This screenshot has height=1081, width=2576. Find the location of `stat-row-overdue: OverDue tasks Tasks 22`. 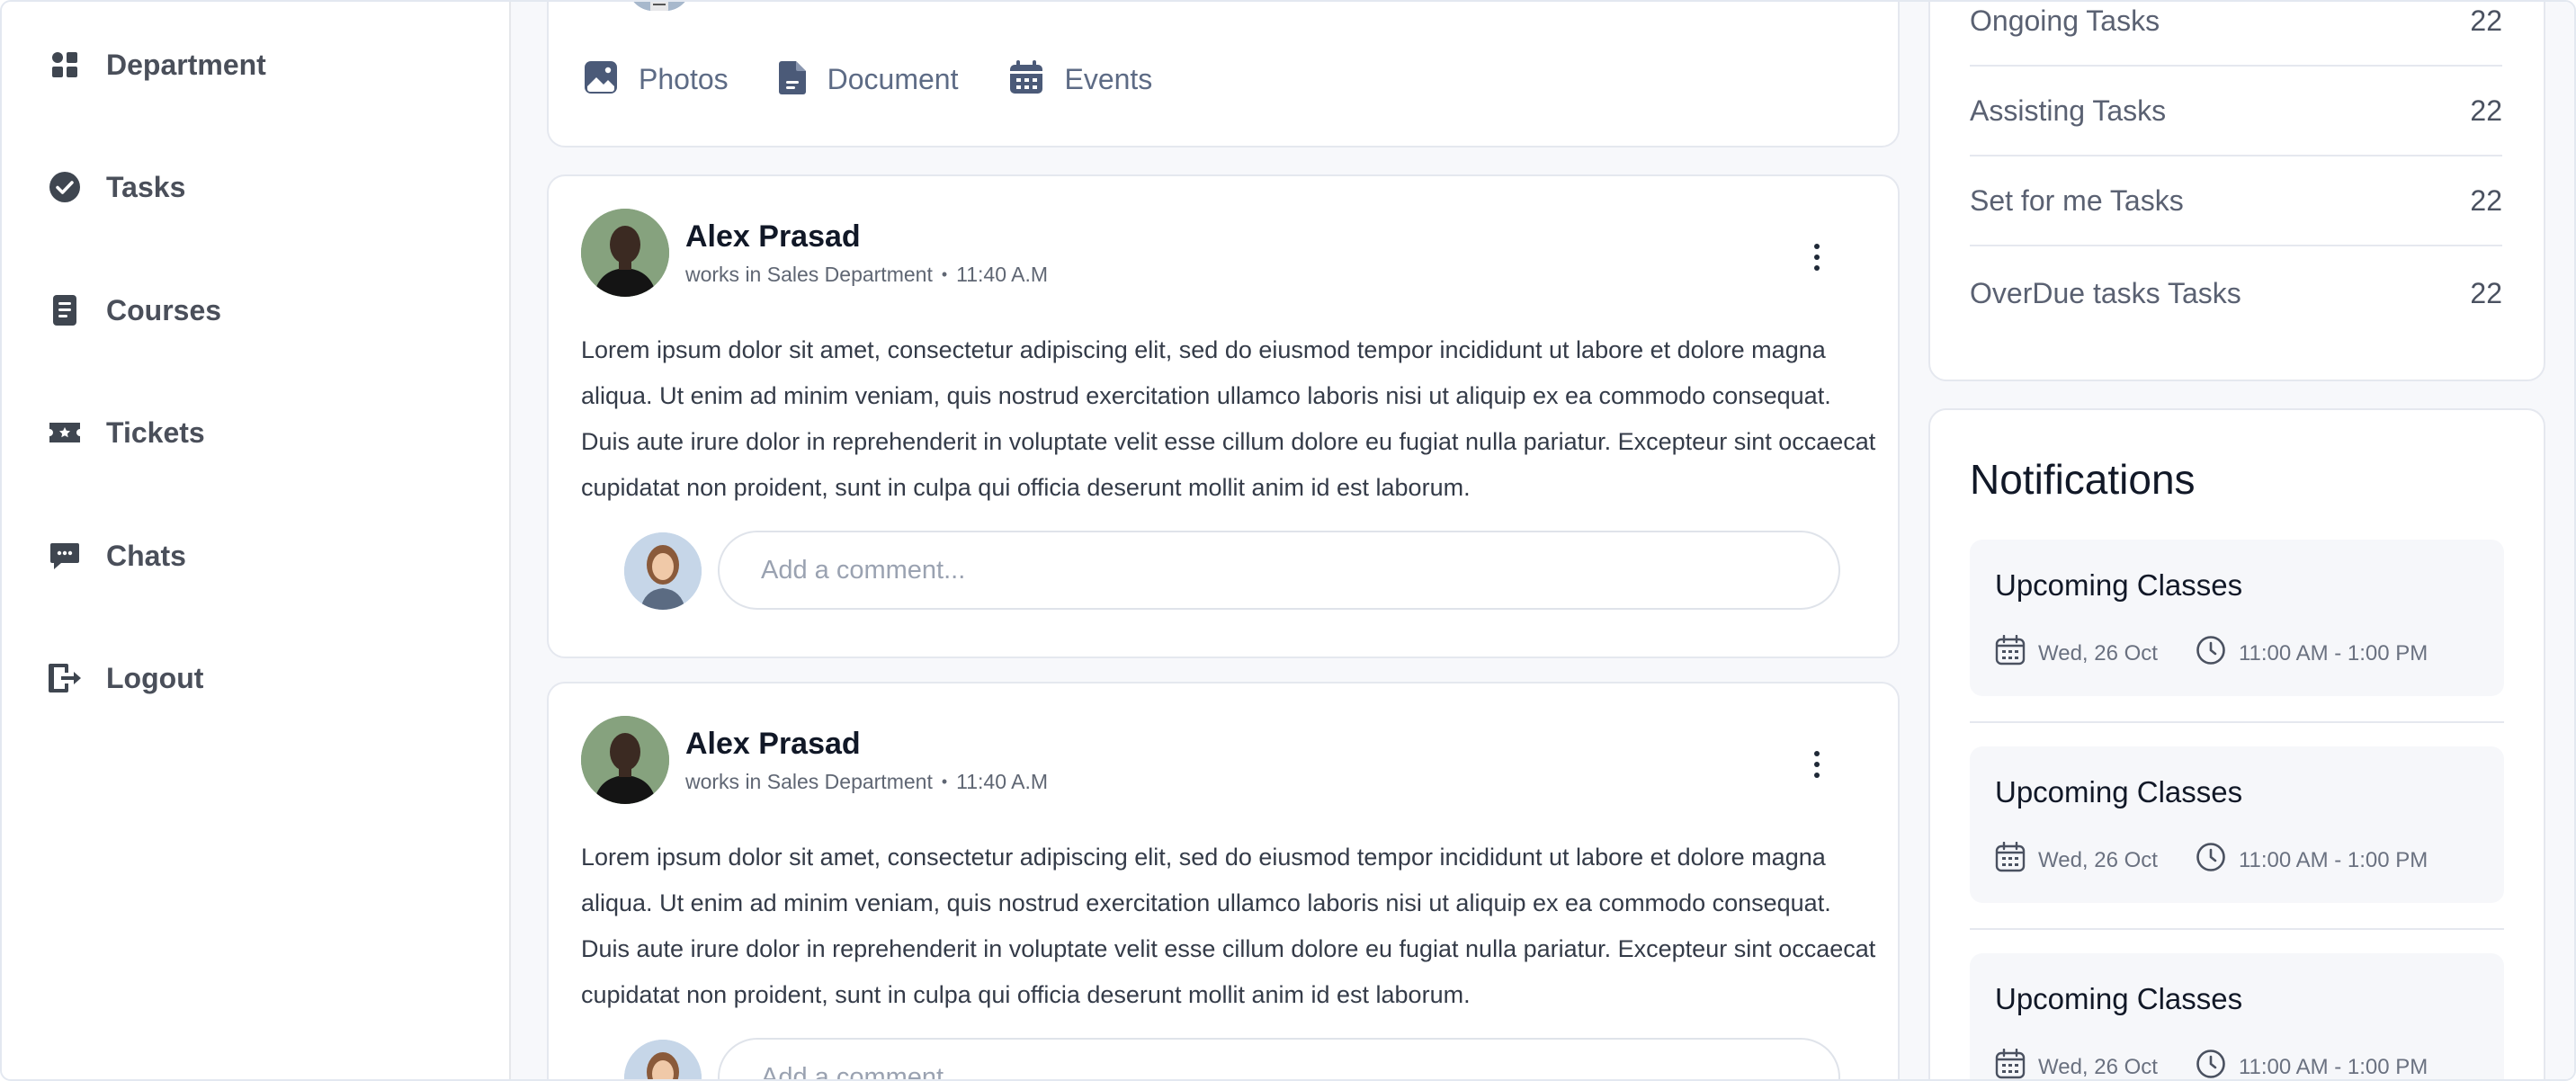

stat-row-overdue: OverDue tasks Tasks 22 is located at coordinates (2236, 293).